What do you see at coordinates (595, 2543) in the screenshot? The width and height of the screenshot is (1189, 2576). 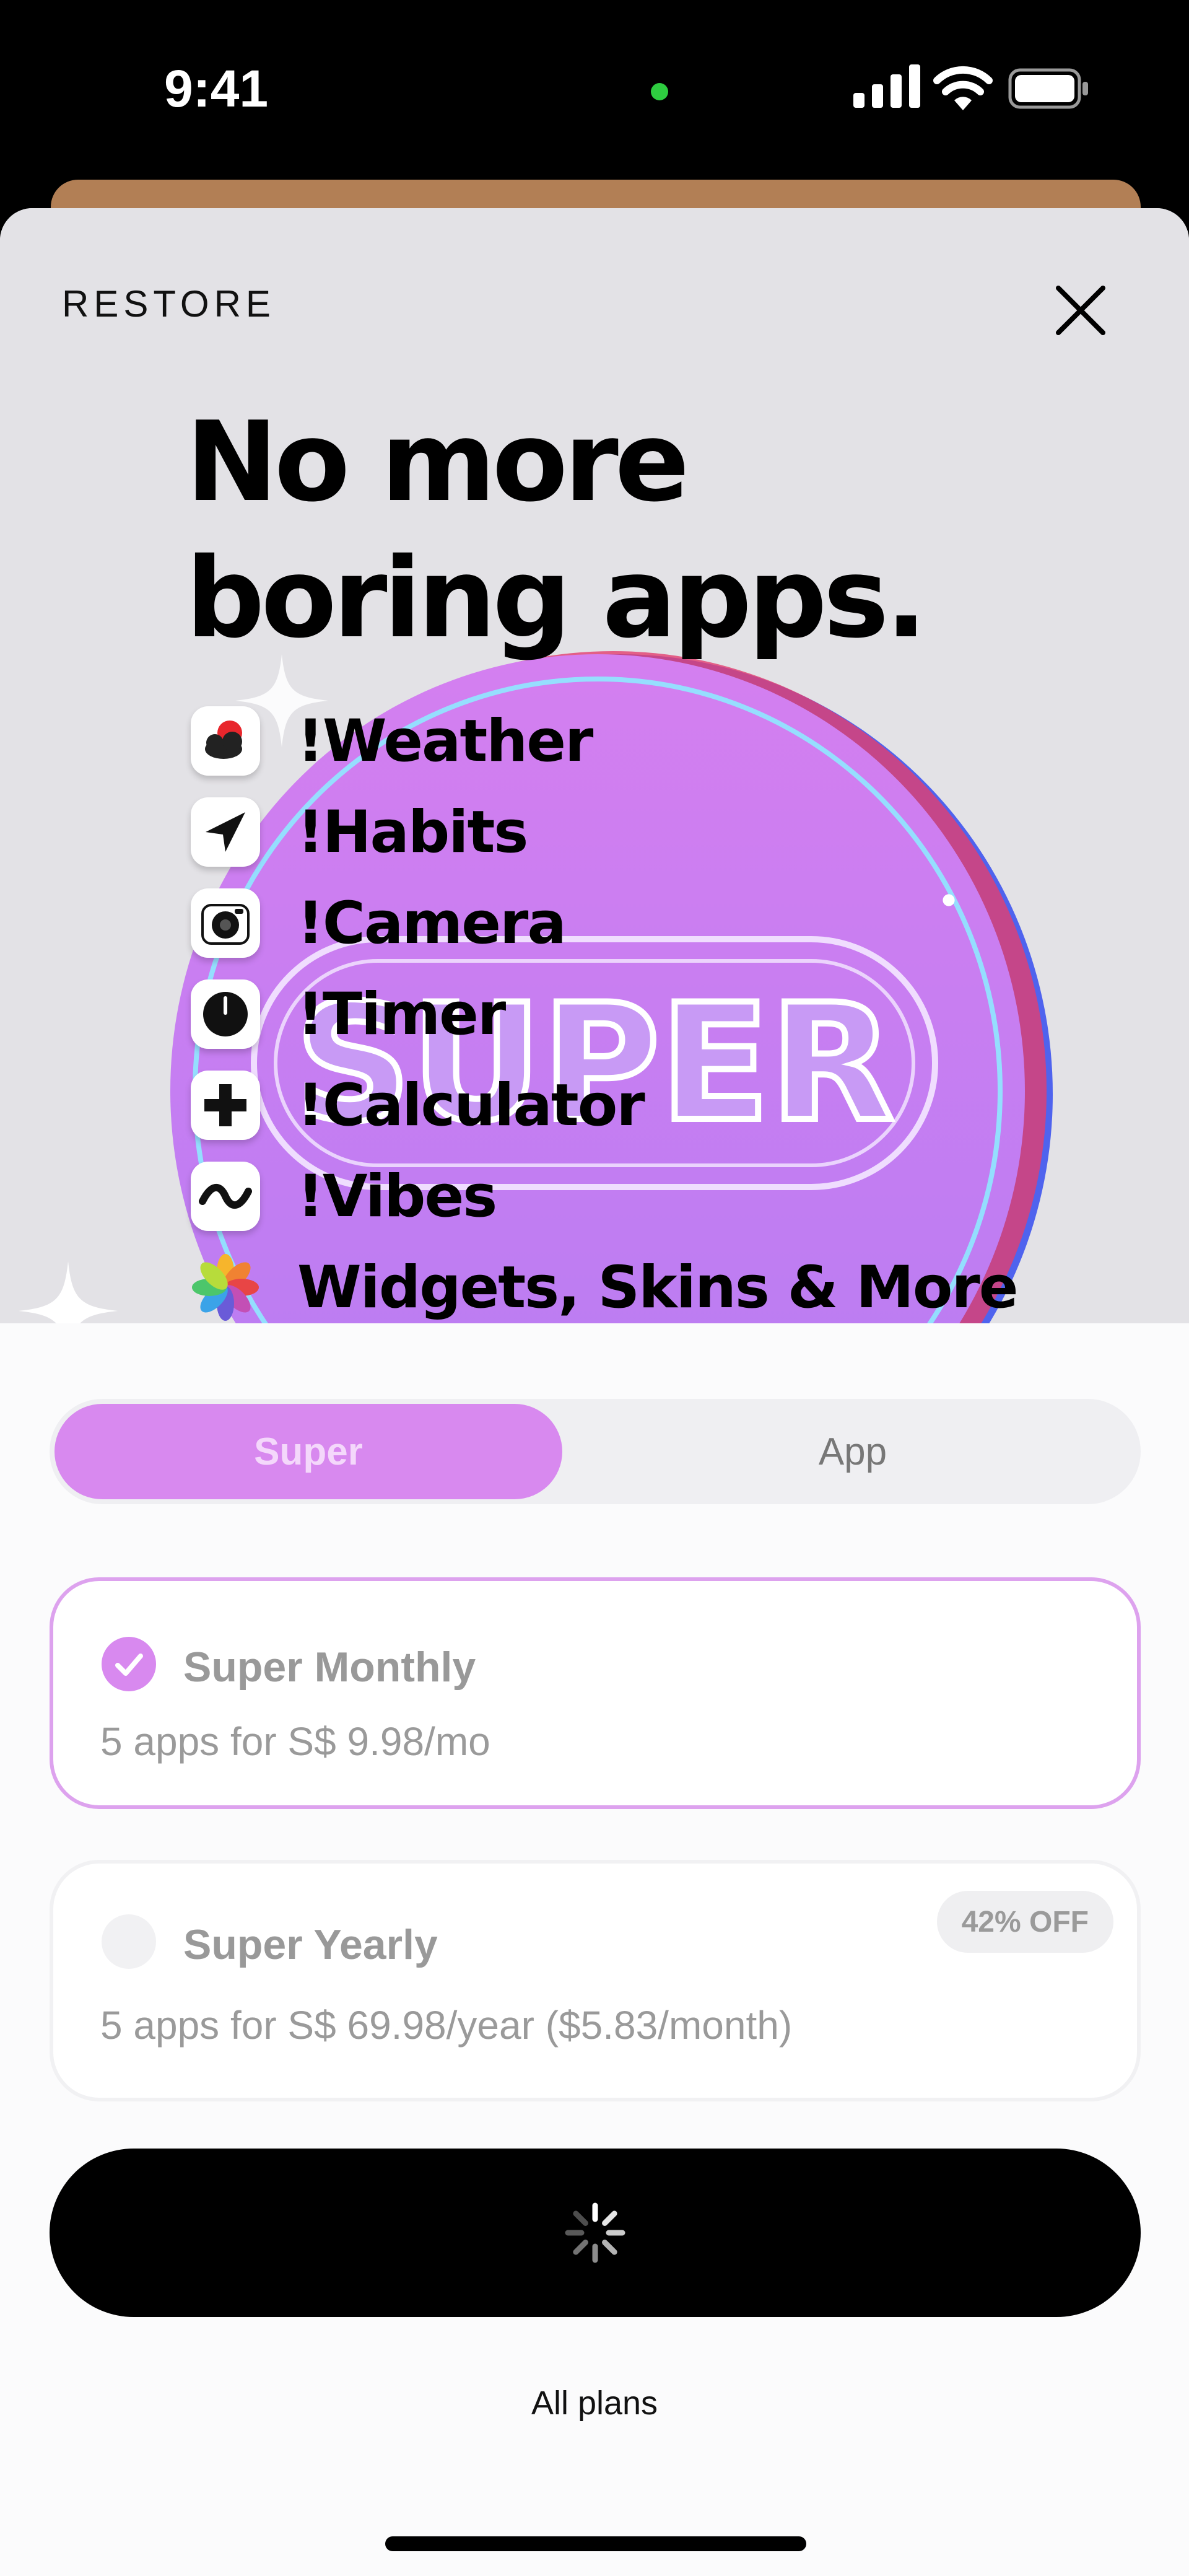 I see `home-indicator` at bounding box center [595, 2543].